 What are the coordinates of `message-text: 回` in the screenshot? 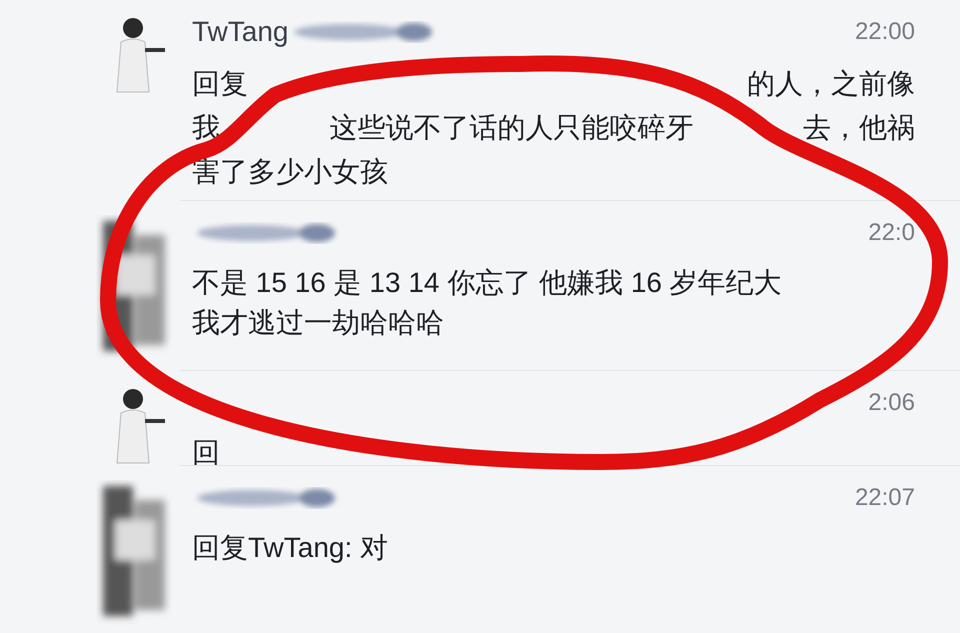 It's located at (206, 453).